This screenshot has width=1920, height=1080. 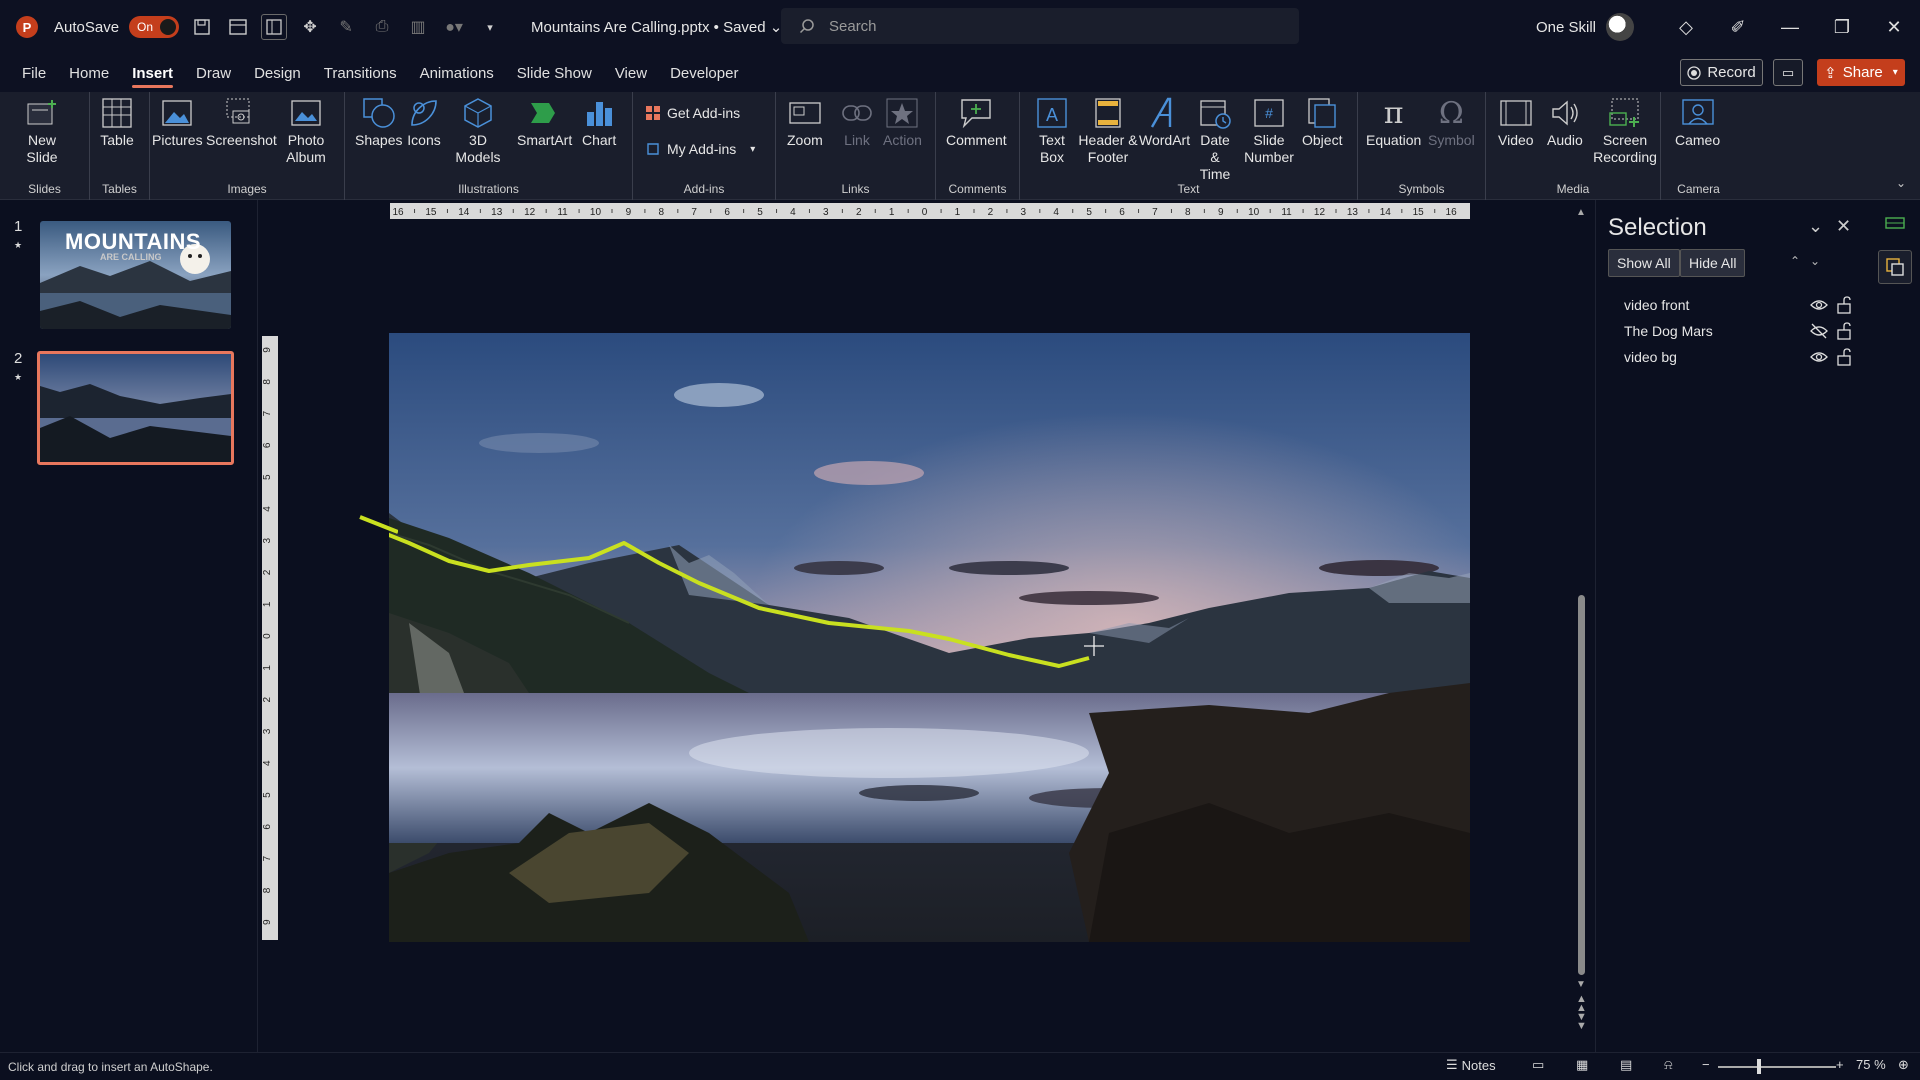 What do you see at coordinates (1739, 357) in the screenshot?
I see `selection-item-video-bg: video bg` at bounding box center [1739, 357].